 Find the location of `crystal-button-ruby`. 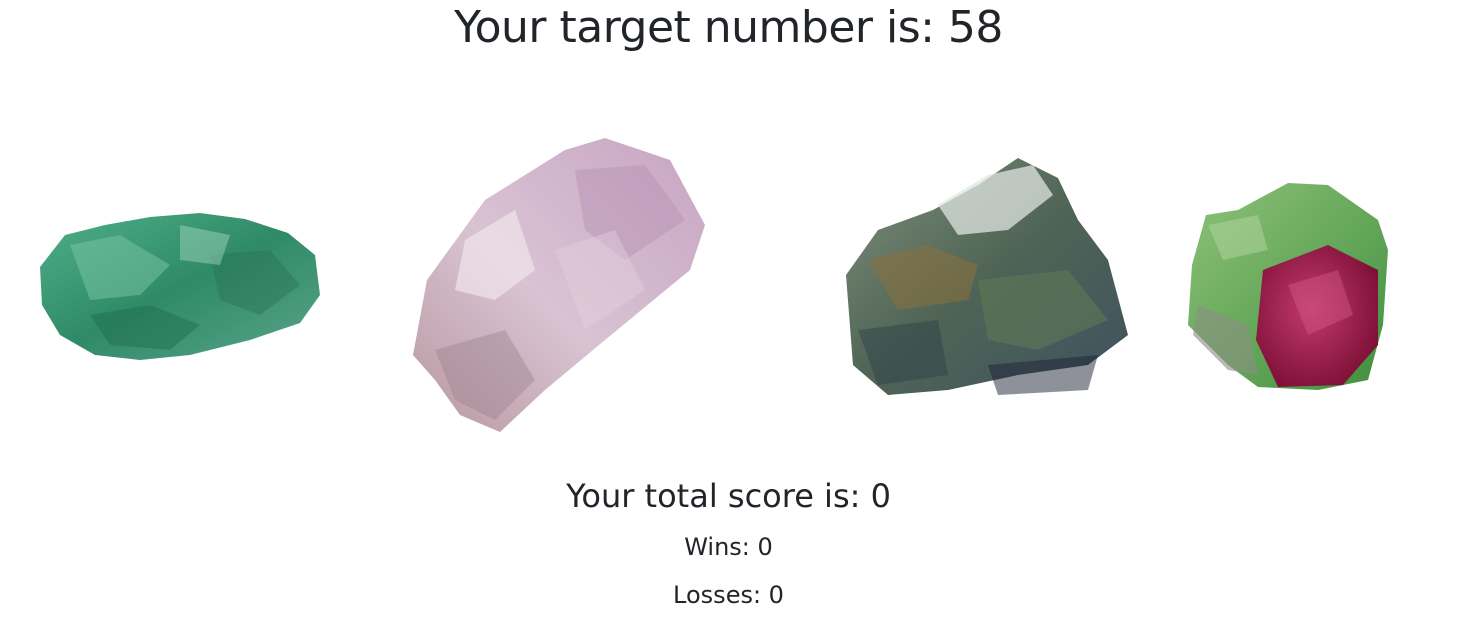

crystal-button-ruby is located at coordinates (1285, 287).